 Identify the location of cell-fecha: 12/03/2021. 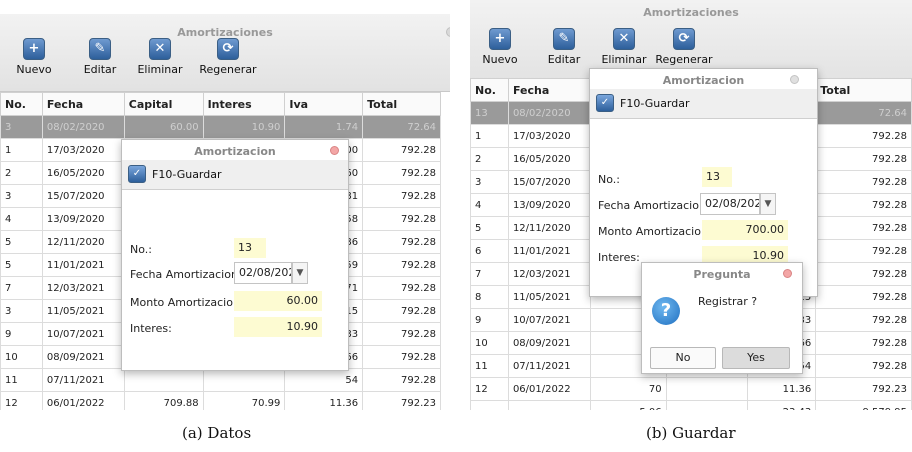
(549, 274).